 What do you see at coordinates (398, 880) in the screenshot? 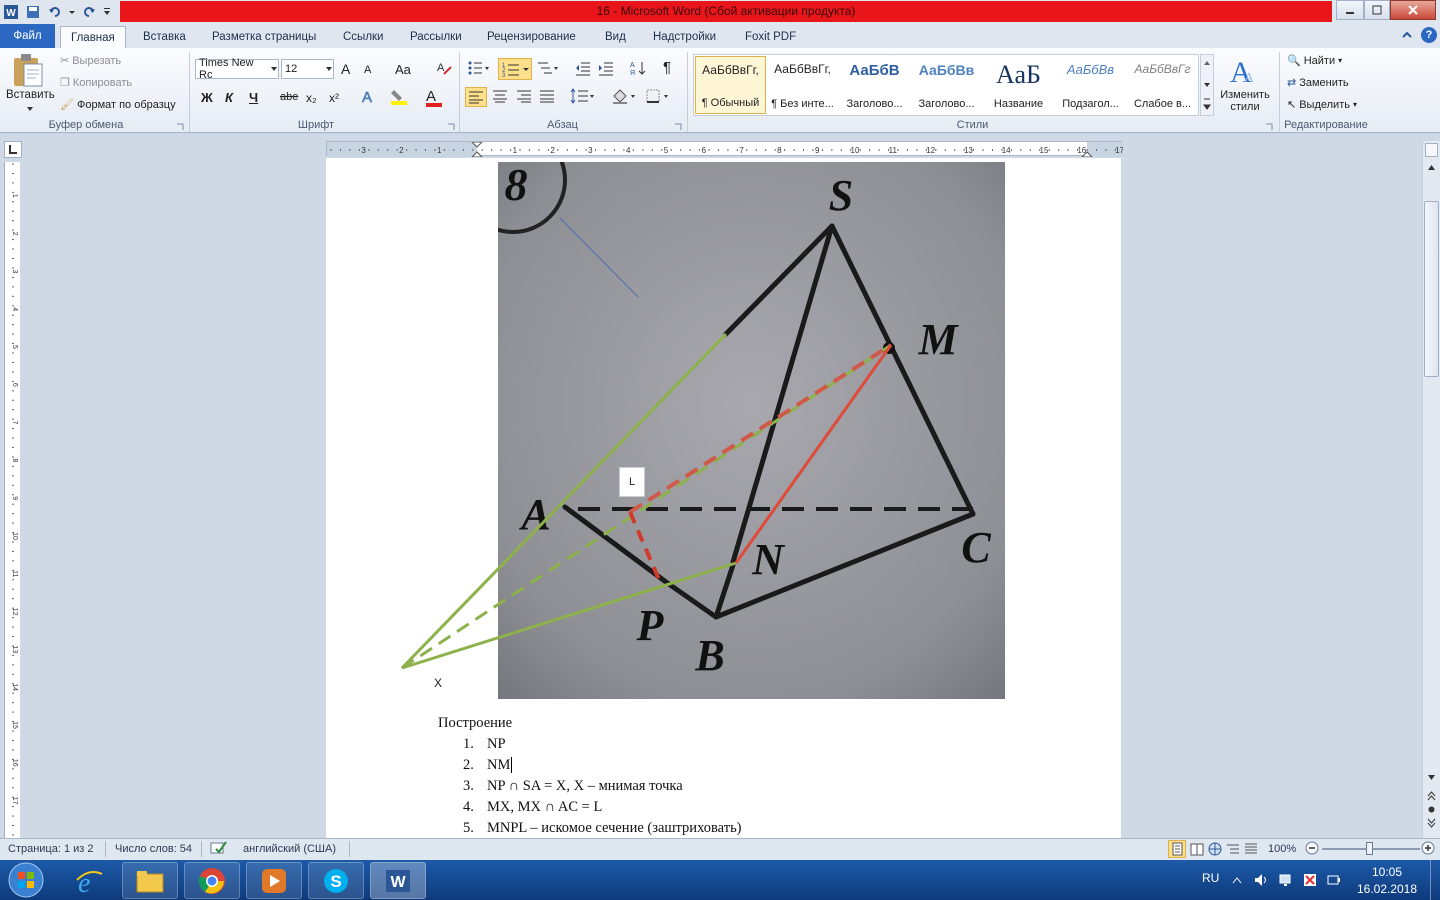
I see `word-taskbar-button: W` at bounding box center [398, 880].